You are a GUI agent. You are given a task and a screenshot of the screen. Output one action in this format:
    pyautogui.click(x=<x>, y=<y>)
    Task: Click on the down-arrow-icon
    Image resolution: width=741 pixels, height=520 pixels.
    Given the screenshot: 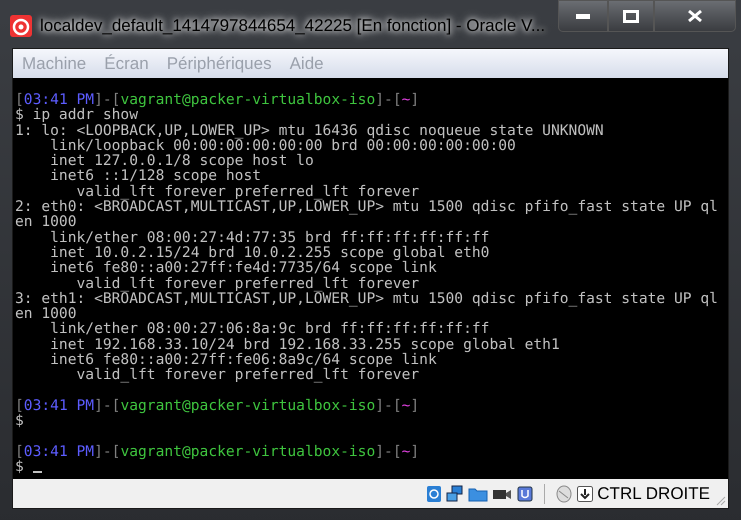 What is the action you would take?
    pyautogui.click(x=585, y=494)
    